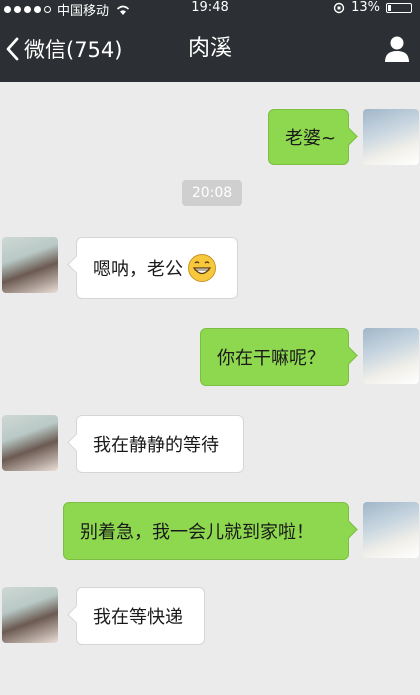 This screenshot has height=695, width=420. What do you see at coordinates (138, 269) in the screenshot?
I see `message-text: 嗯呐，老公` at bounding box center [138, 269].